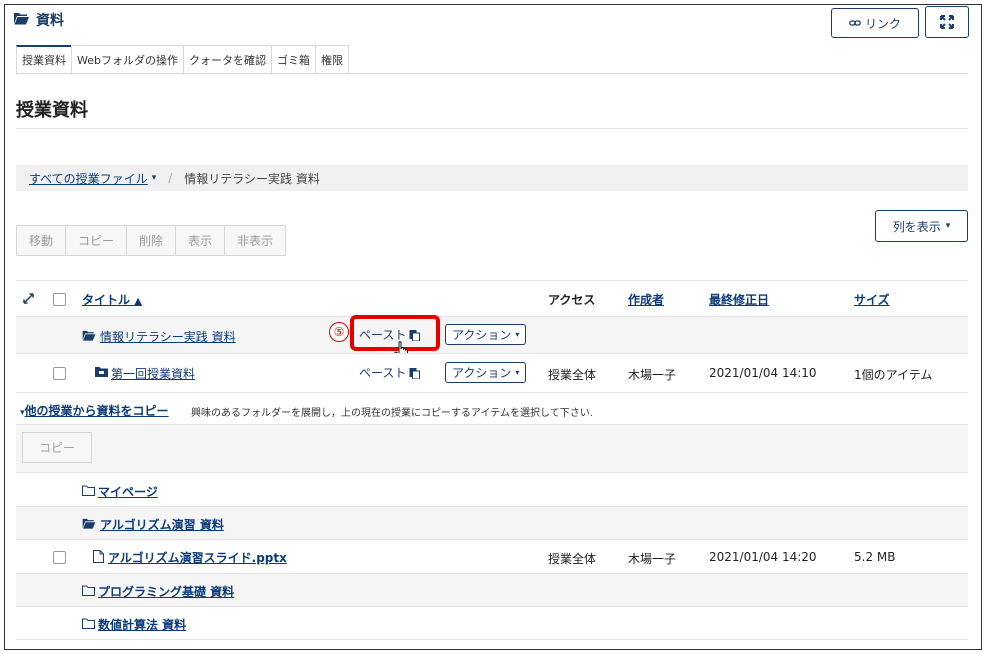 The height and width of the screenshot is (654, 986). I want to click on file-title-link: アルゴリズム演習スライド.pptx, so click(197, 557).